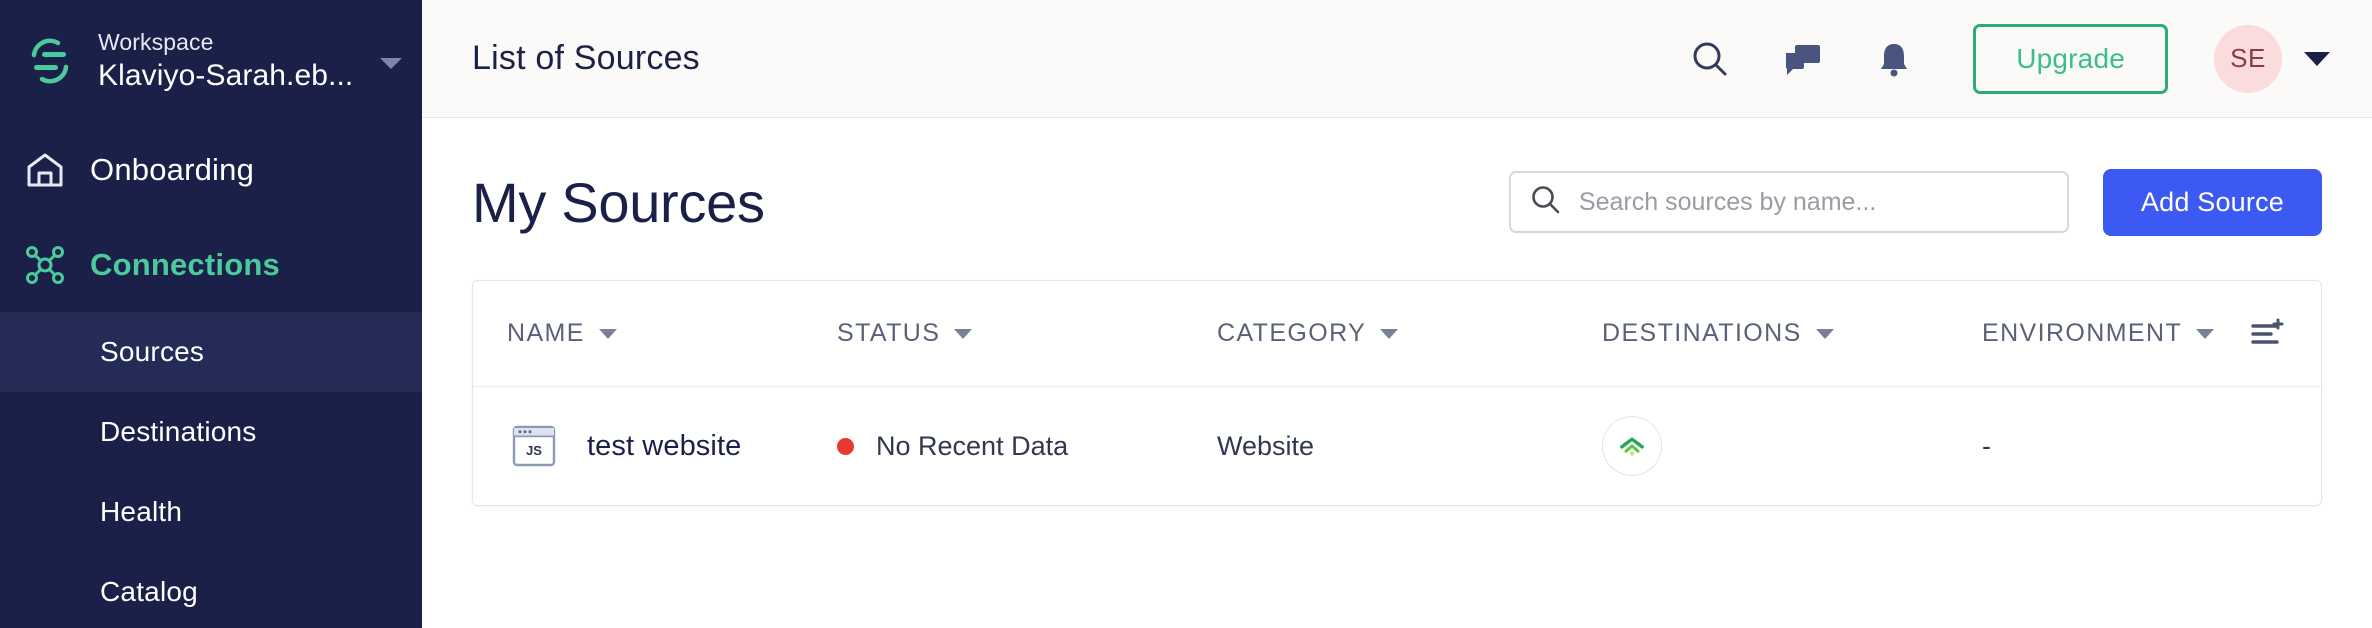 The image size is (2372, 628). Describe the element at coordinates (1802, 59) in the screenshot. I see `chat-feedback-icon` at that location.